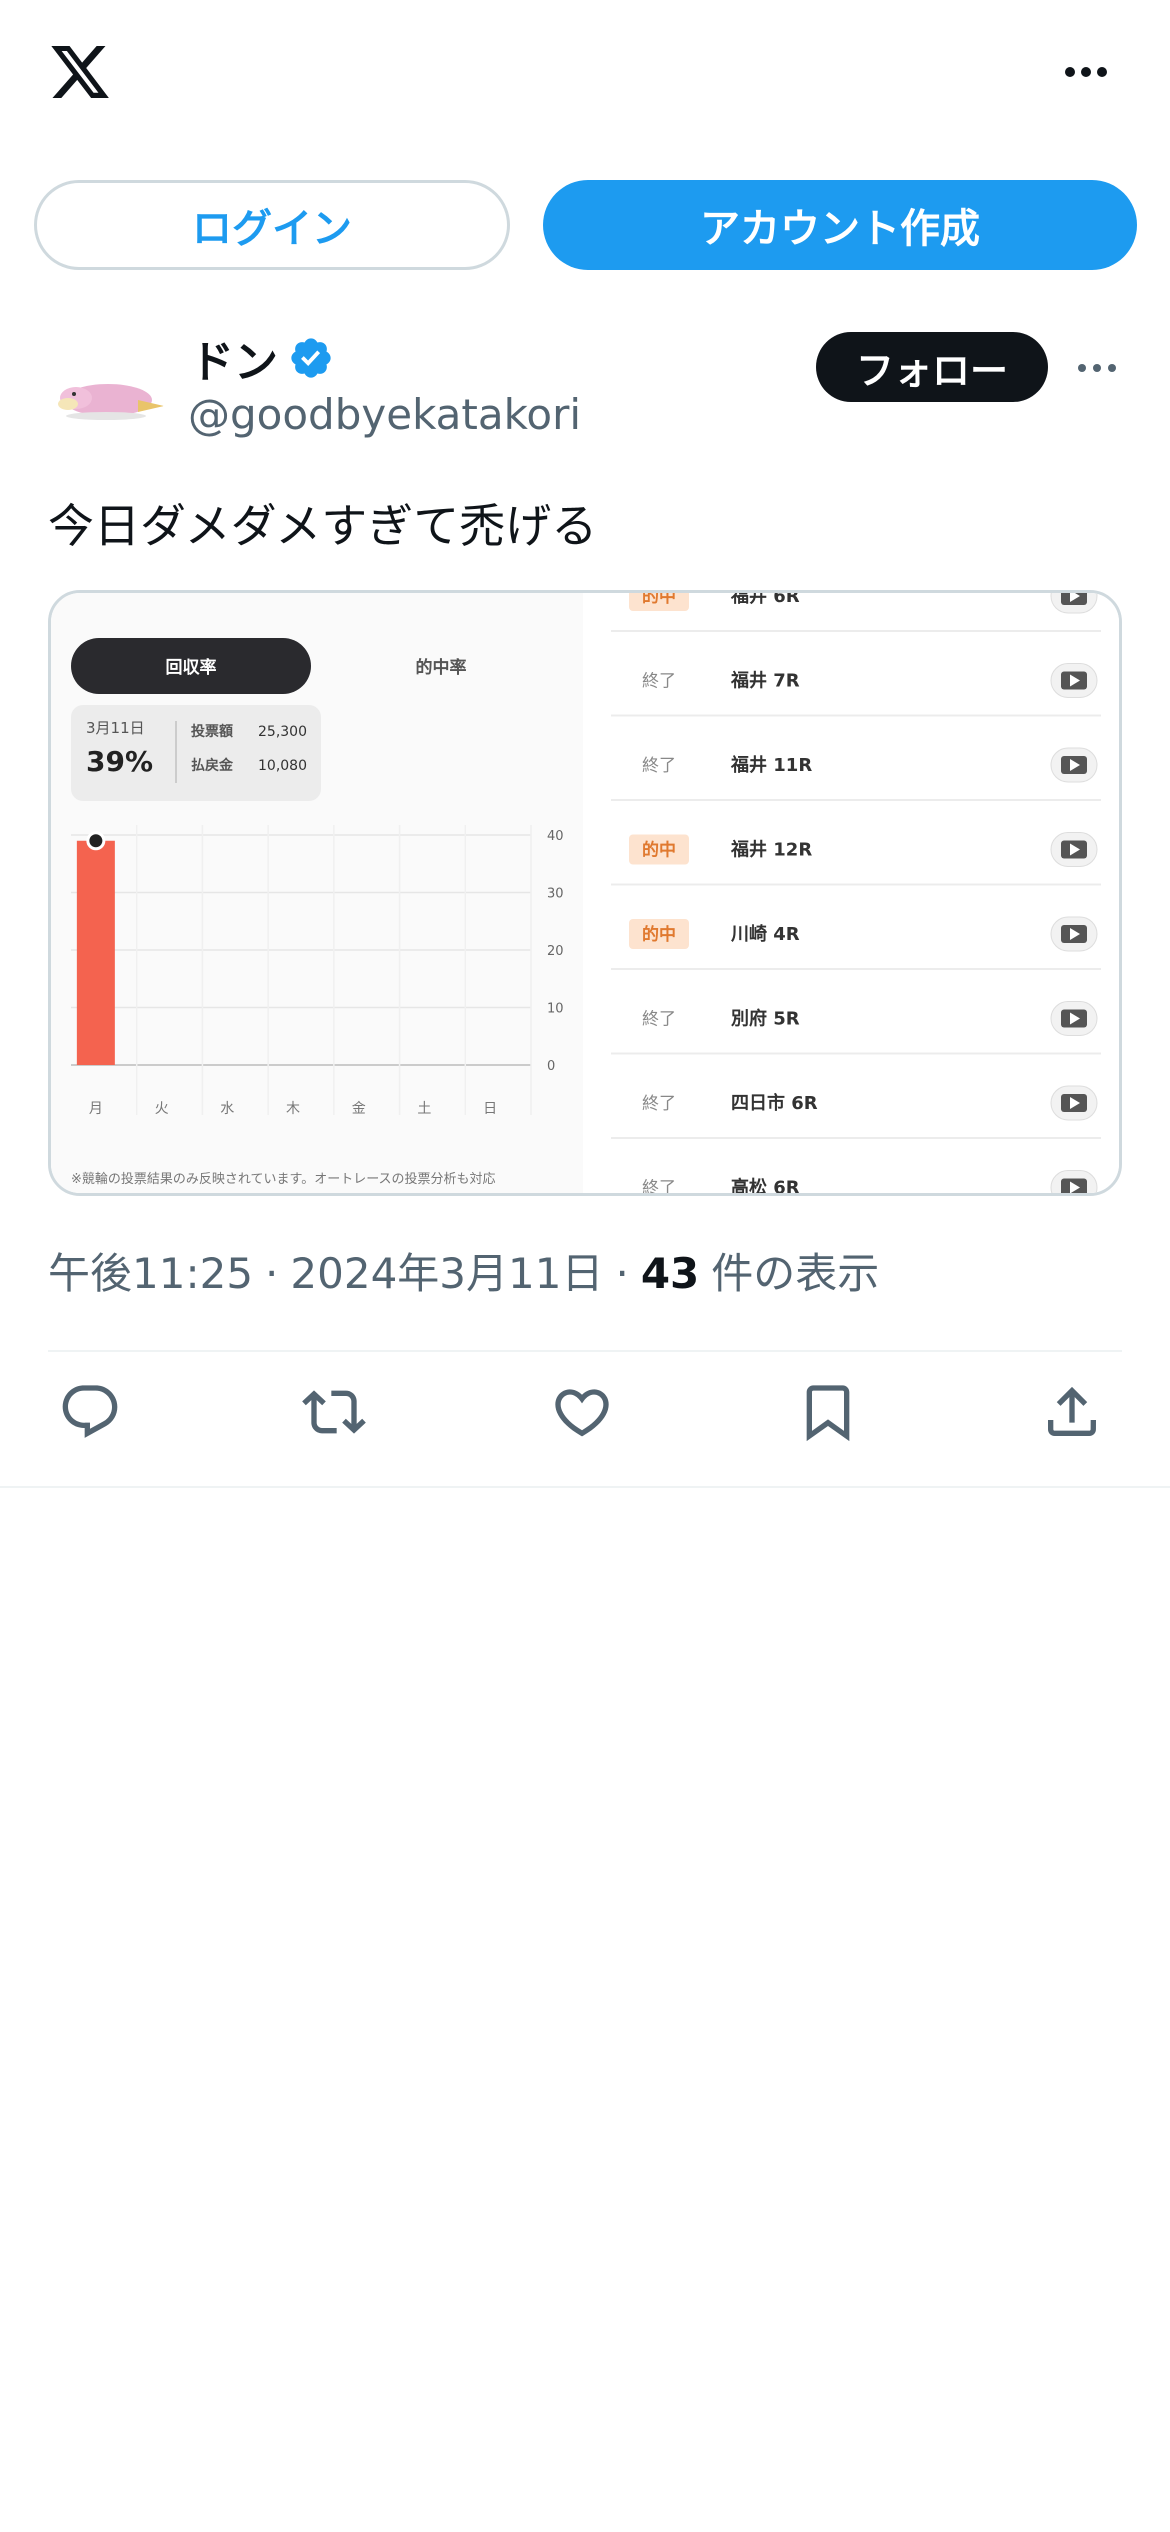  What do you see at coordinates (191, 667) in the screenshot?
I see `tab-recovery-rate: 回収率` at bounding box center [191, 667].